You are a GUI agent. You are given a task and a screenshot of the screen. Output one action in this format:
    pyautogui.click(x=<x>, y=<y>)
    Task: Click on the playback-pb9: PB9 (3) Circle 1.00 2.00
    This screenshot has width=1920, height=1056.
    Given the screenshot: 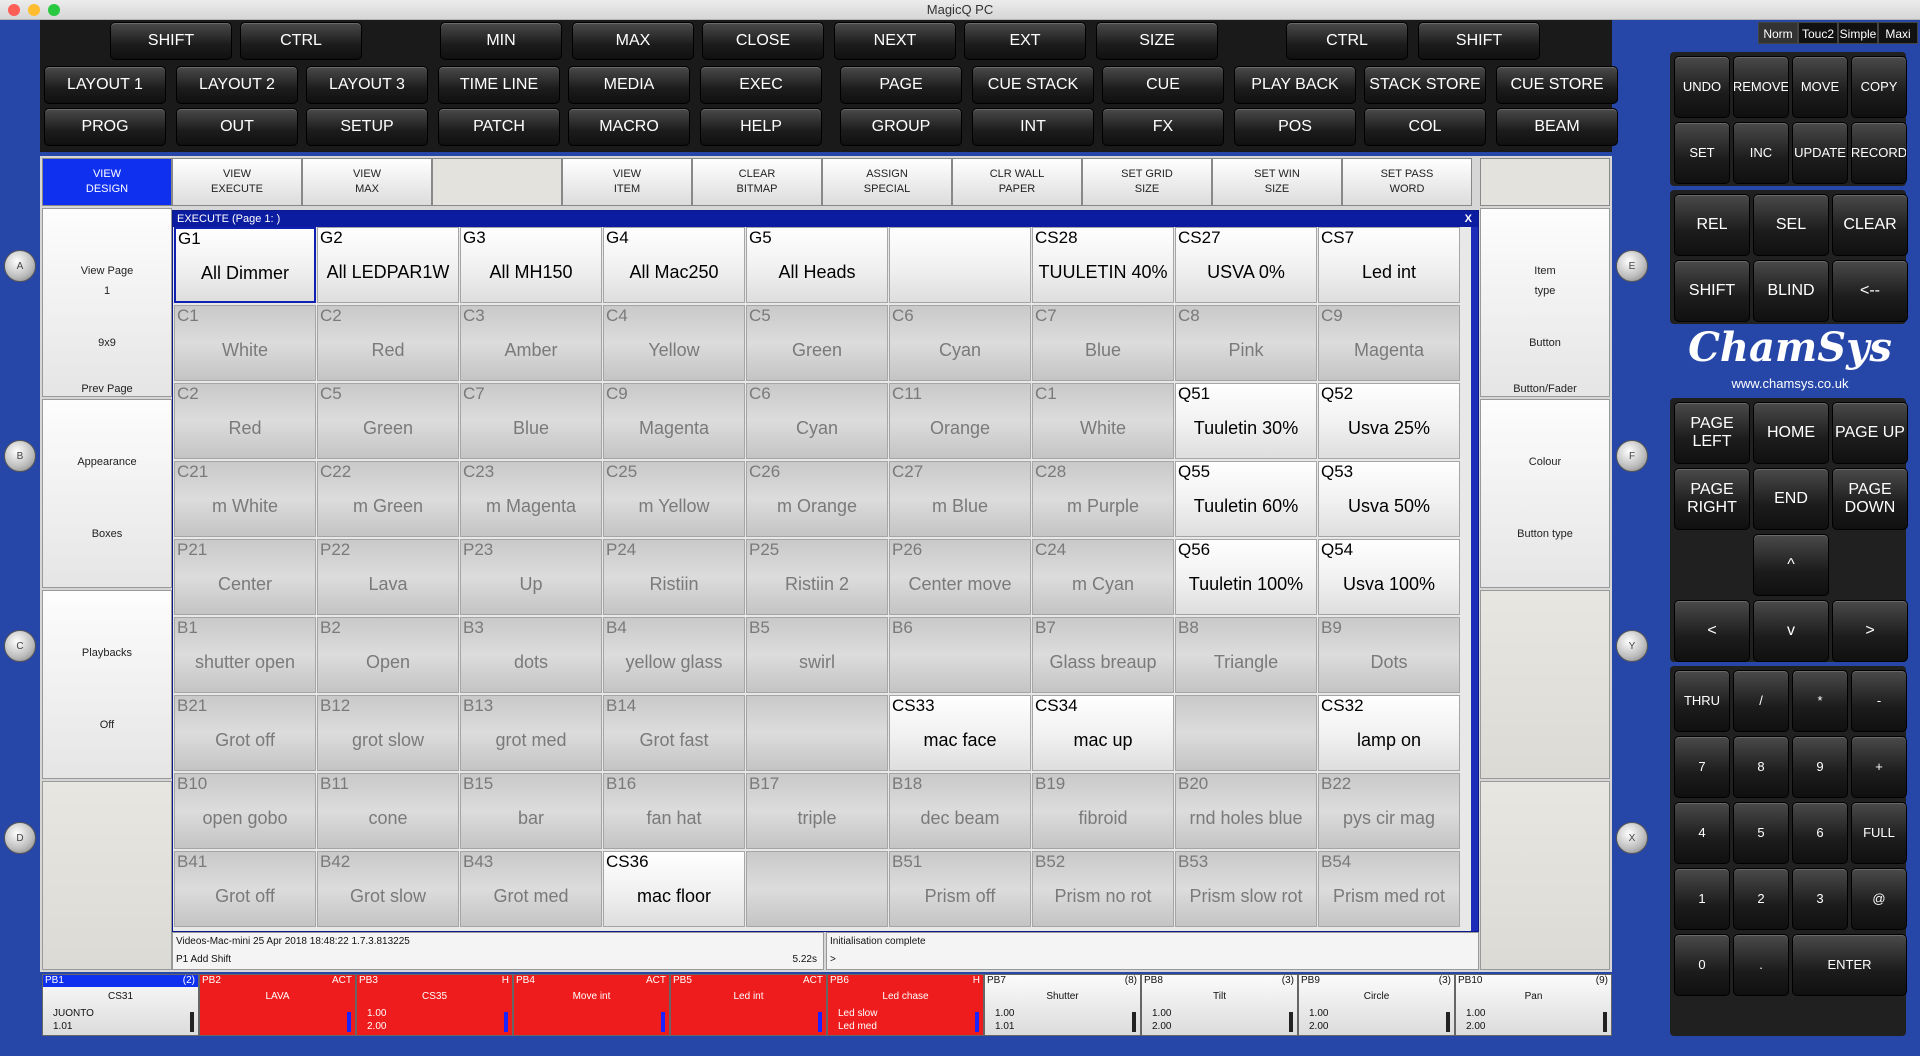 What is the action you would take?
    pyautogui.click(x=1376, y=1005)
    